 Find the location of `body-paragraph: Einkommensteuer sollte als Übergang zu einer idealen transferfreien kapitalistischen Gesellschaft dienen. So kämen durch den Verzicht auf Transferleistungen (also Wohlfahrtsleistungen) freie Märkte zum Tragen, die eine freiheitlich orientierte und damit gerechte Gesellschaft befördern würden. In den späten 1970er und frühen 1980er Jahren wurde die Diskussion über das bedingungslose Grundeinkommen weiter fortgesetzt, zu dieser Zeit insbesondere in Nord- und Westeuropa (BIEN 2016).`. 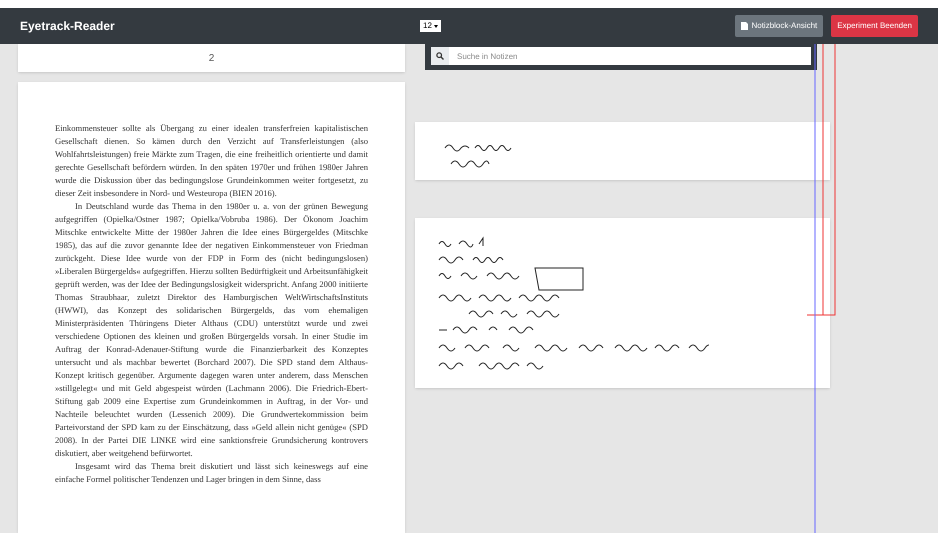

body-paragraph: Einkommensteuer sollte als Übergang zu einer idealen transferfreien kapitalistischen Gesellschaft dienen. So kämen durch den Verzicht auf Transferleistungen (also Wohlfahrtsleistungen) freie Märkte zum Tragen, die eine freiheitlich orientierte und damit gerechte Gesellschaft befördern würden. In den späten 1970er und frühen 1980er Jahren wurde die Diskussion über das bedingungslose Grundeinkommen weiter fortgesetzt, zu dieser Zeit insbesondere in Nord- und Westeuropa (BIEN 2016). is located at coordinates (211, 161).